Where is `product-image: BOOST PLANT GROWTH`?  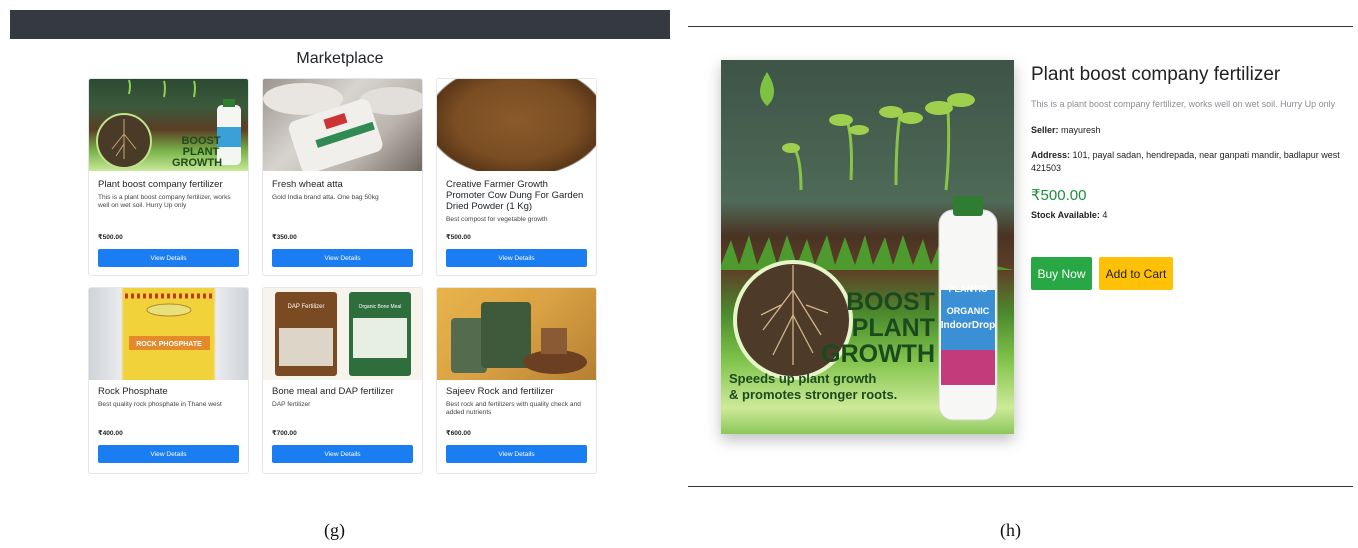 product-image: BOOST PLANT GROWTH is located at coordinates (168, 125).